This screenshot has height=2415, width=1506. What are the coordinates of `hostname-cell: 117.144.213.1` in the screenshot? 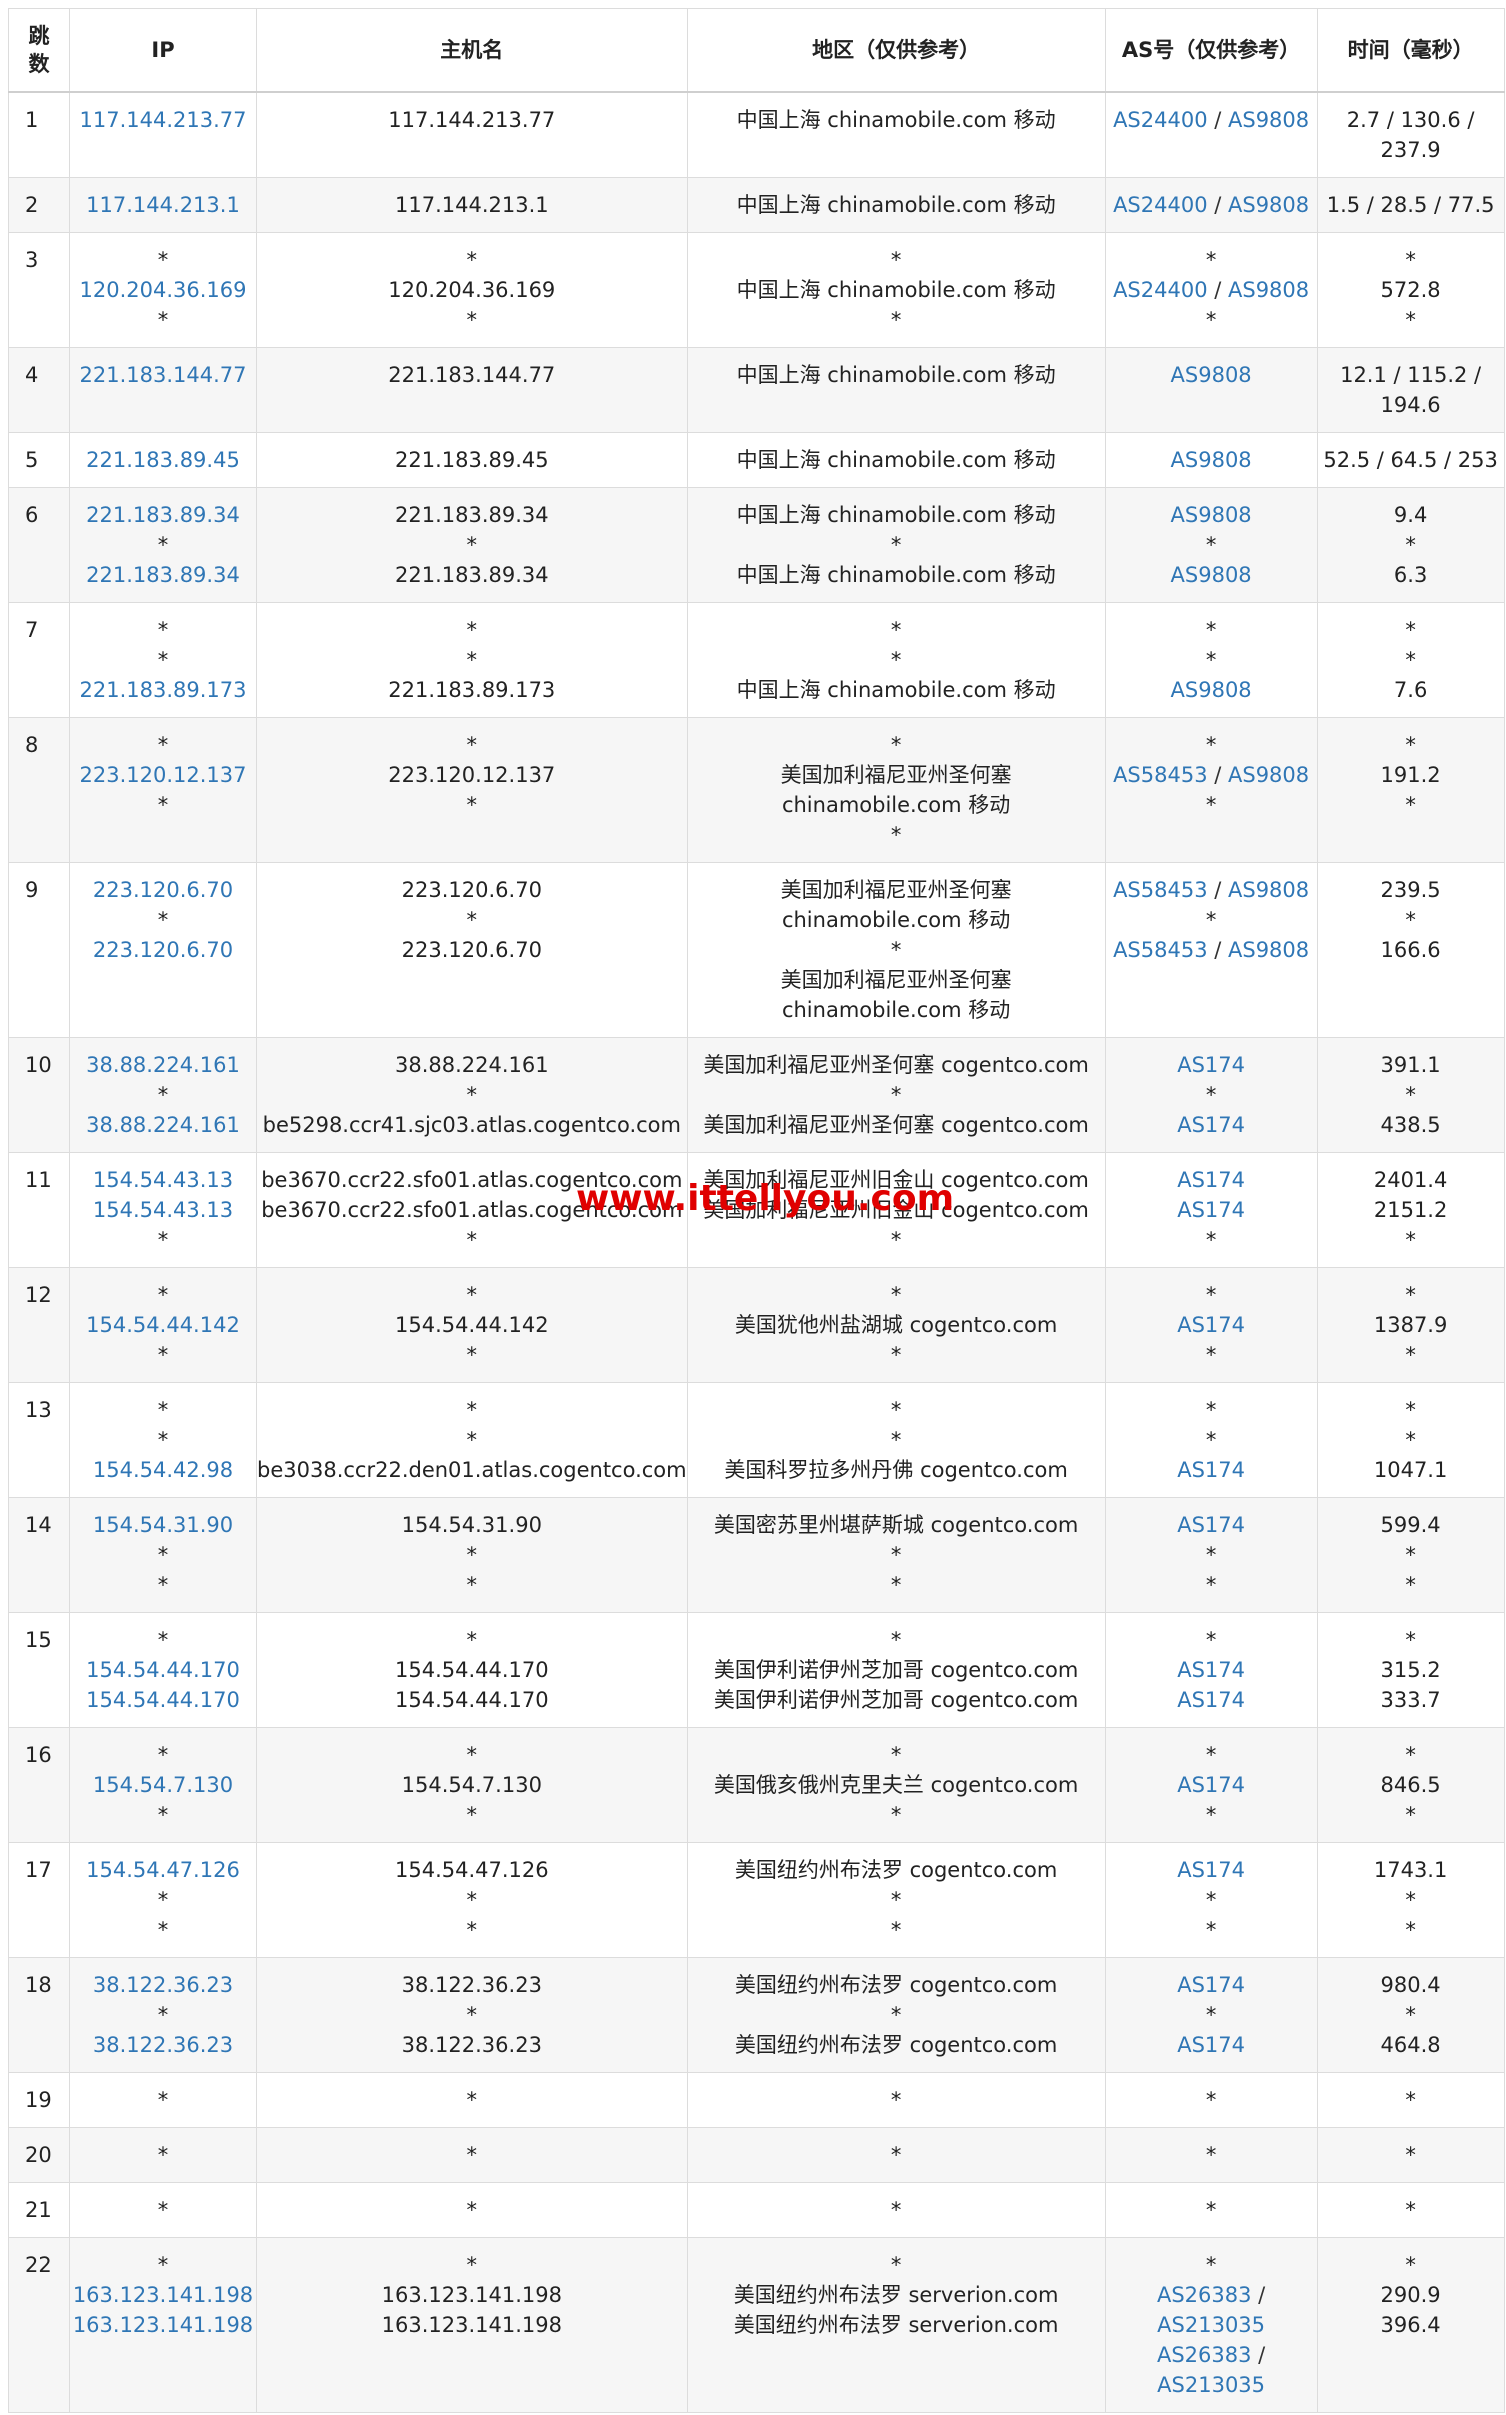 It's located at (472, 205).